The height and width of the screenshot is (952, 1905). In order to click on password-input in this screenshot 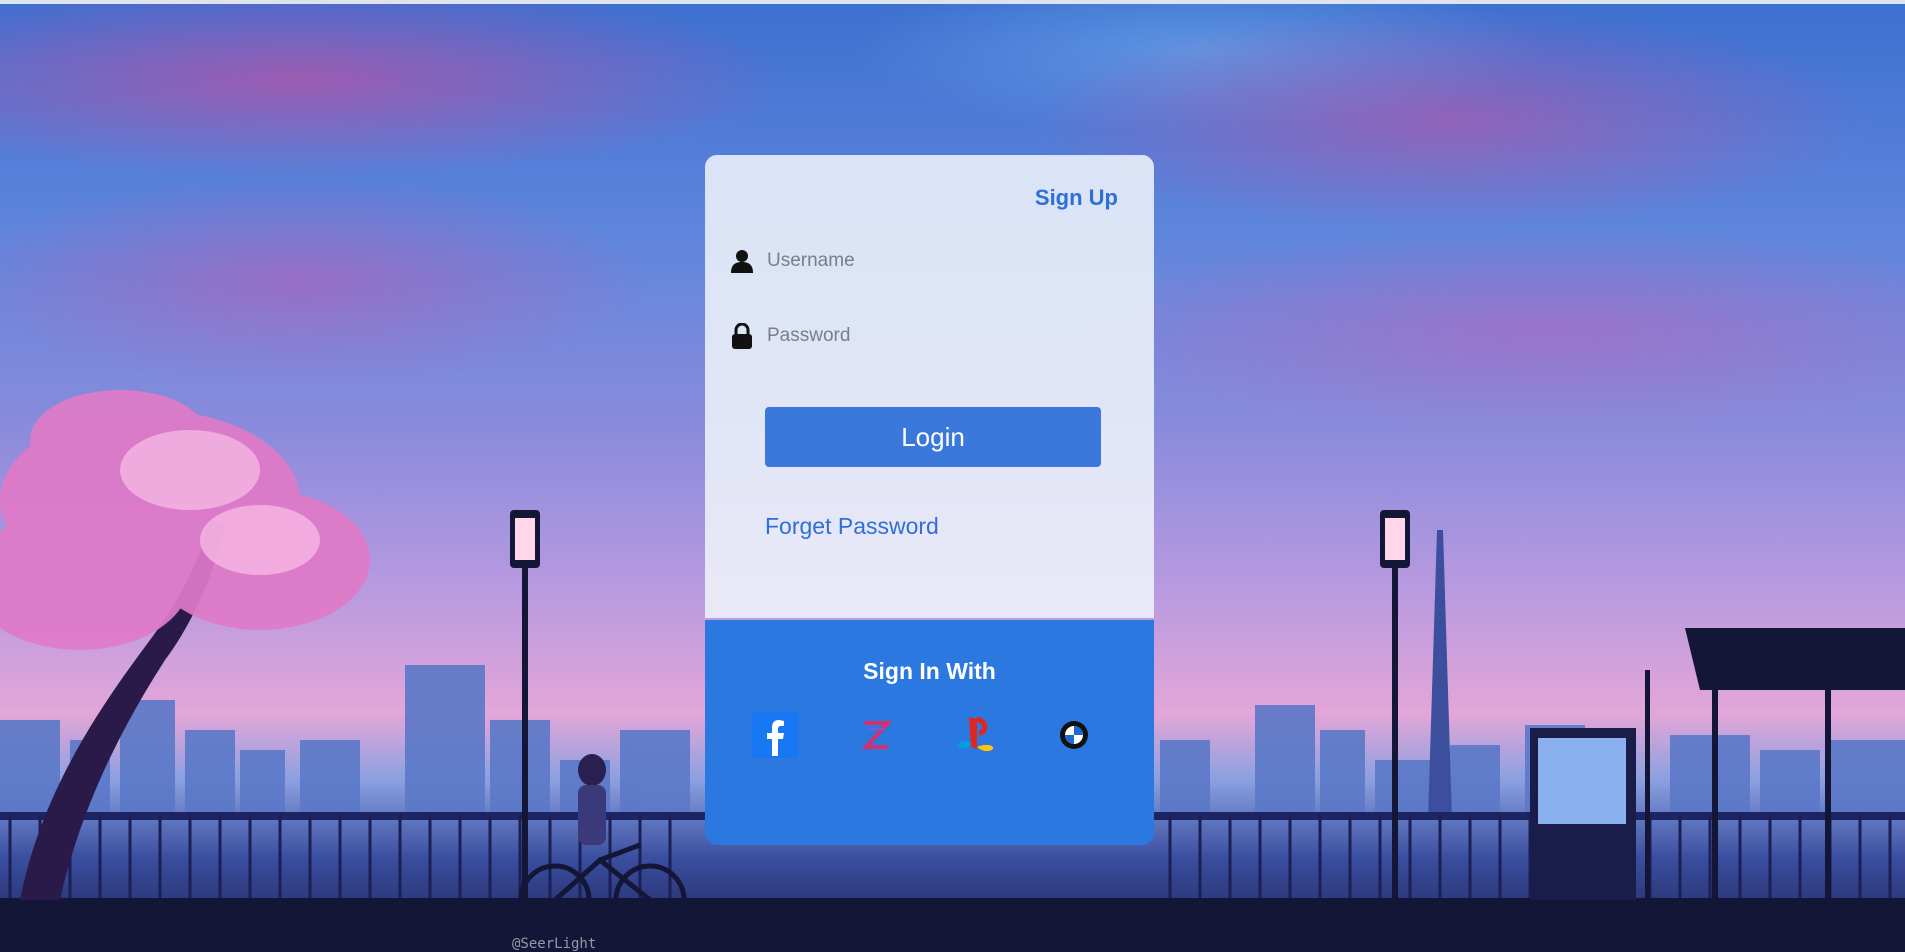, I will do `click(942, 336)`.